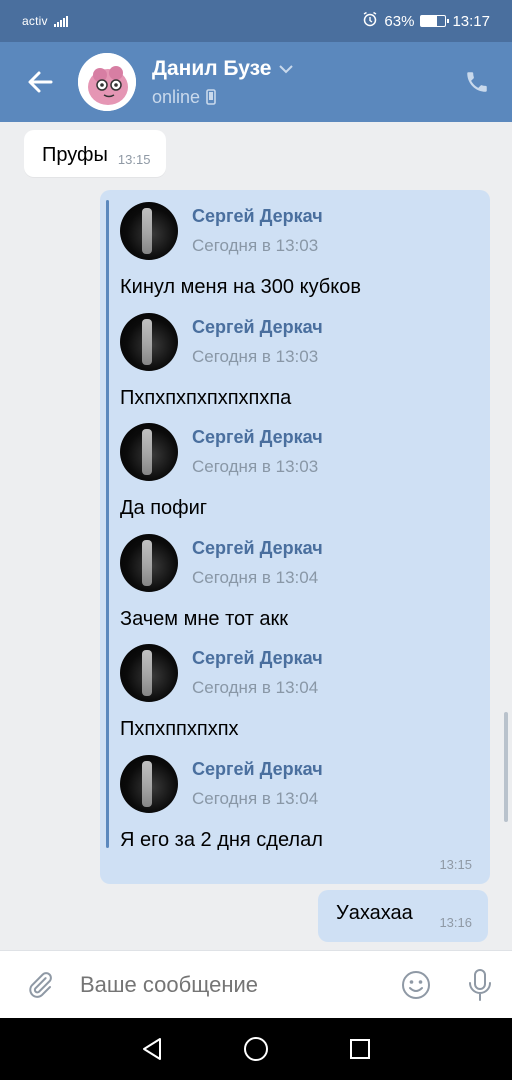 The height and width of the screenshot is (1080, 512). Describe the element at coordinates (60, 21) in the screenshot. I see `signal-icon` at that location.